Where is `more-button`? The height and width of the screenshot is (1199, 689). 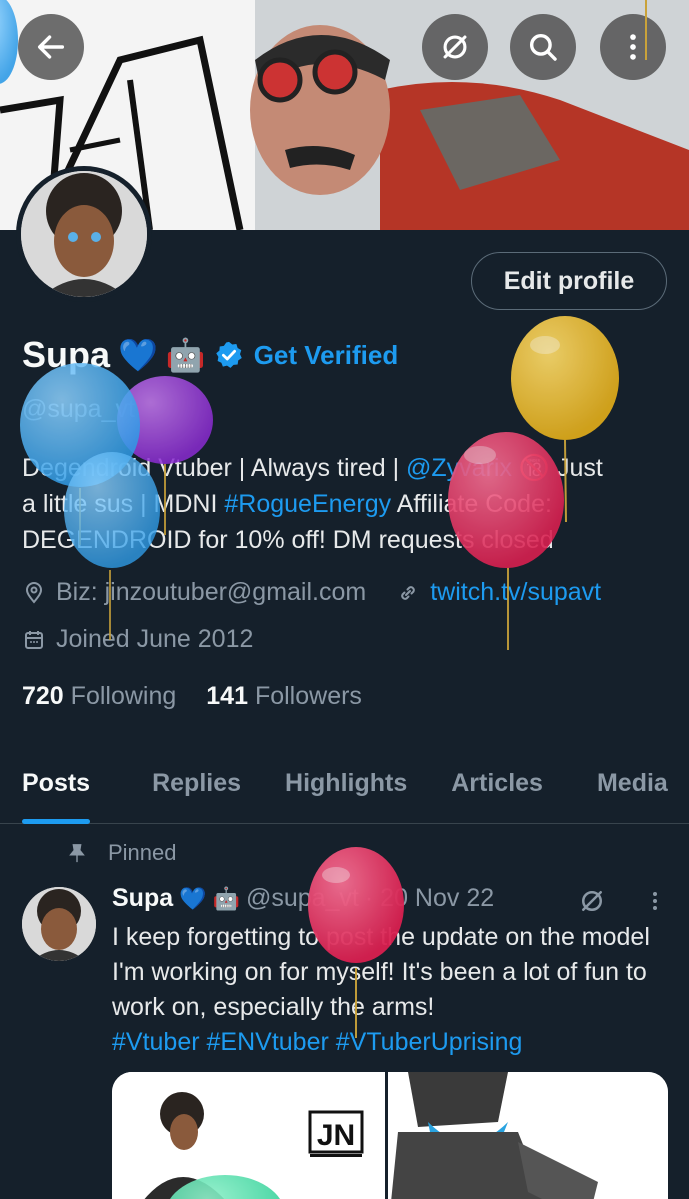 more-button is located at coordinates (633, 47).